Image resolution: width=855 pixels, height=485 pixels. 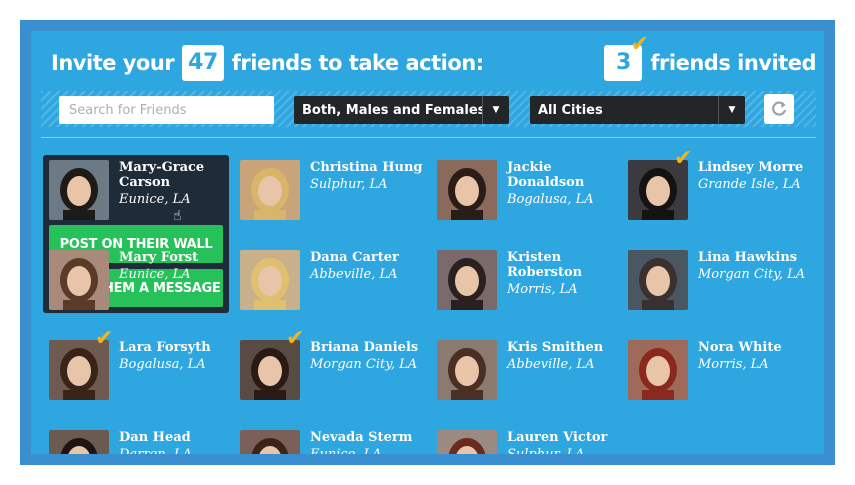 I want to click on friend-card: Dan Head Darren, LA, so click(x=144, y=442).